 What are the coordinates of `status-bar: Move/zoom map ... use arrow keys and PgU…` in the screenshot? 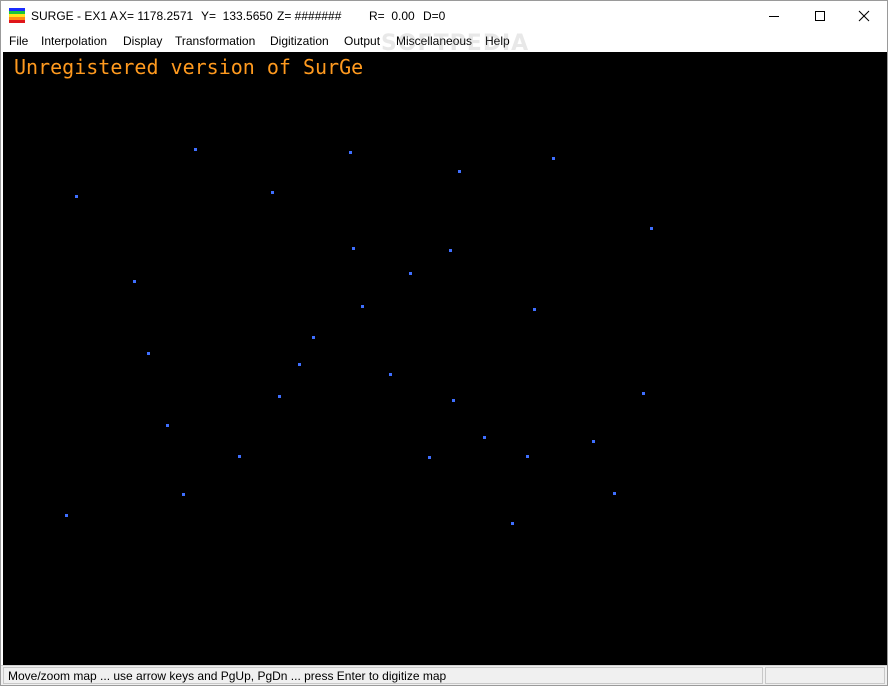 It's located at (444, 675).